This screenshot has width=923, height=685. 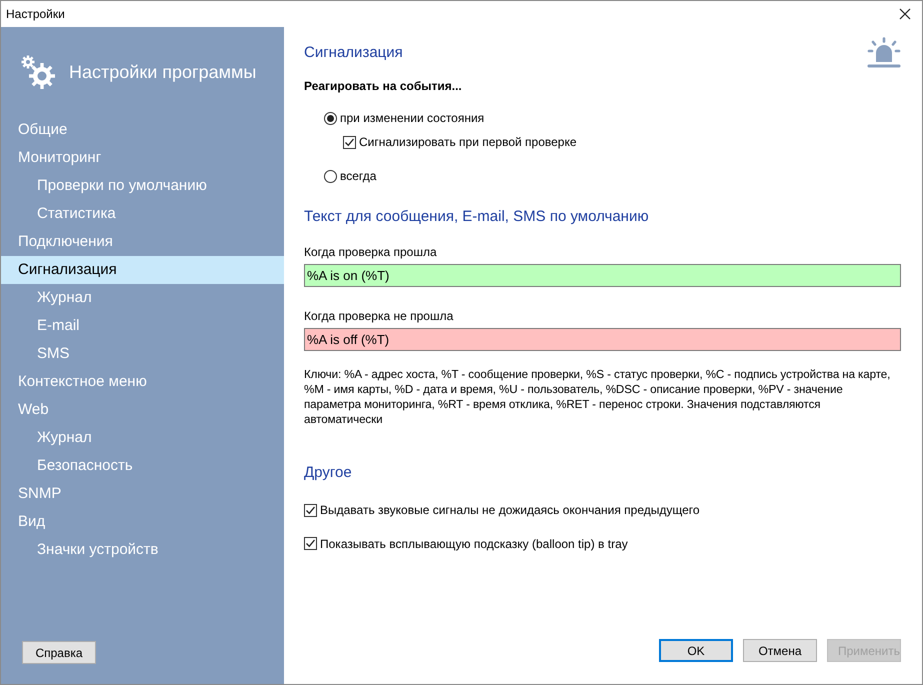 What do you see at coordinates (602, 275) in the screenshot?
I see `message-field: %A is on (%T)` at bounding box center [602, 275].